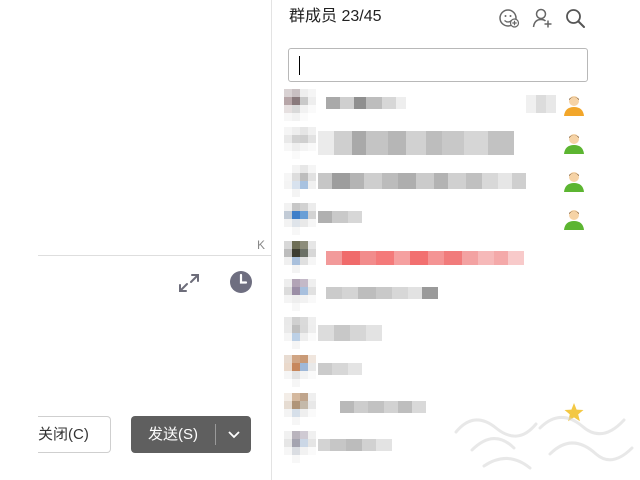 Image resolution: width=640 pixels, height=480 pixels. I want to click on input-divider, so click(154, 255).